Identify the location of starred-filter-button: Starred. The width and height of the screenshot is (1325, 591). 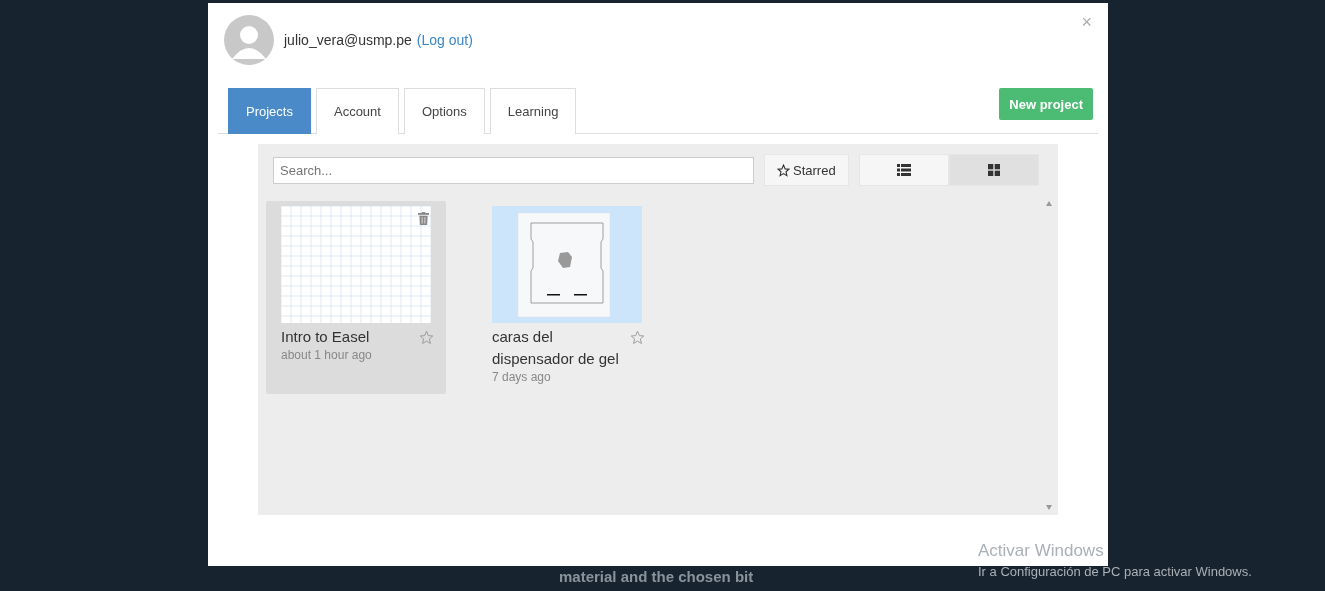
(806, 170).